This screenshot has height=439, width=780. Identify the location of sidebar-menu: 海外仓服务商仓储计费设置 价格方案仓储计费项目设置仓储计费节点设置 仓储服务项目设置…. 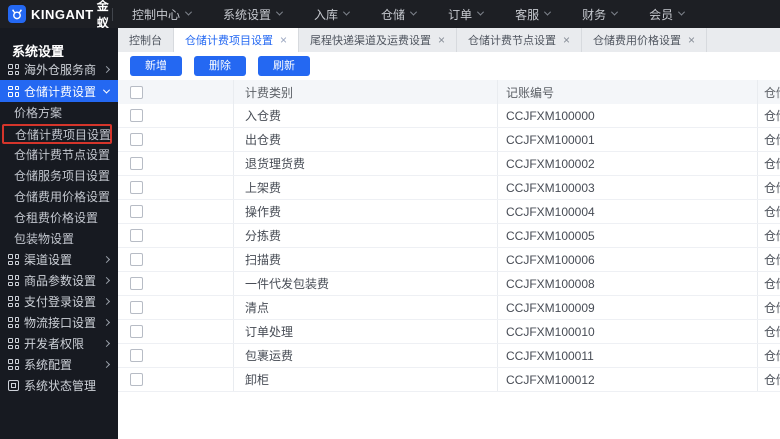
(59, 227).